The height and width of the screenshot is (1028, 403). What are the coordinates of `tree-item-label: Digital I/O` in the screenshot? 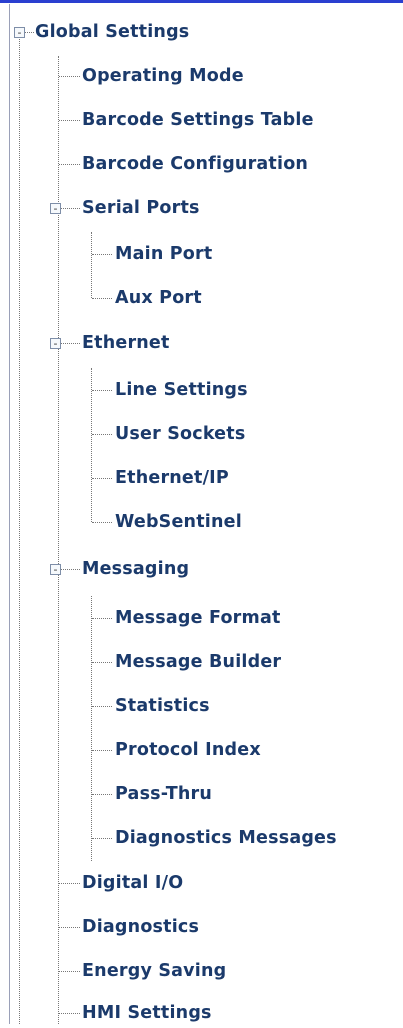 It's located at (133, 883).